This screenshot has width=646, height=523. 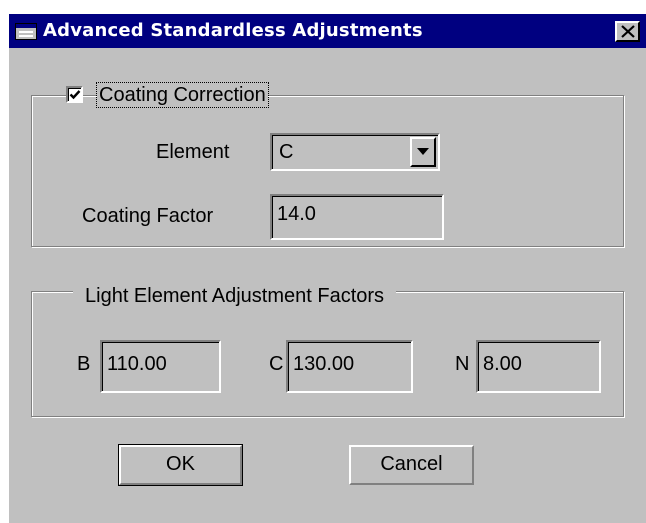 What do you see at coordinates (538, 366) in the screenshot?
I see `nitrogen-factor-field: 8.00` at bounding box center [538, 366].